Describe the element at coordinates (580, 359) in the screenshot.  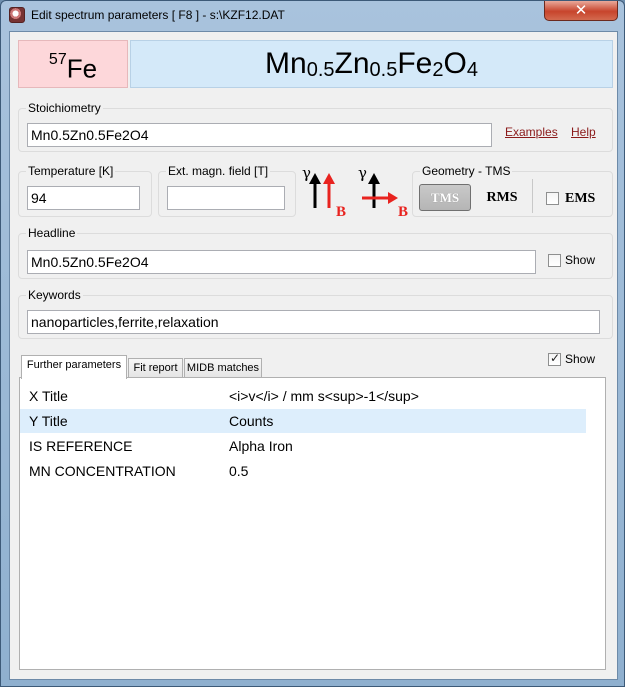
I see `tabs-show-label: Show` at that location.